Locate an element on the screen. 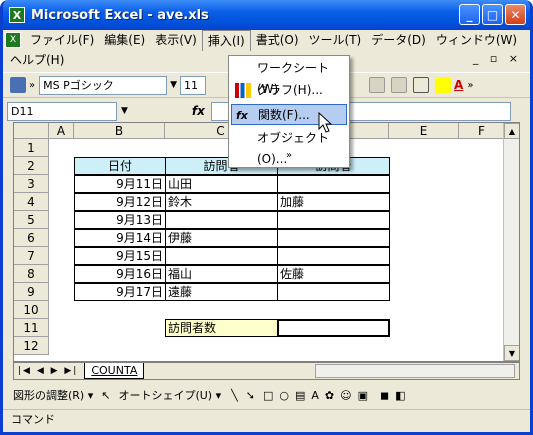 The height and width of the screenshot is (435, 533). save-icon is located at coordinates (18, 85).